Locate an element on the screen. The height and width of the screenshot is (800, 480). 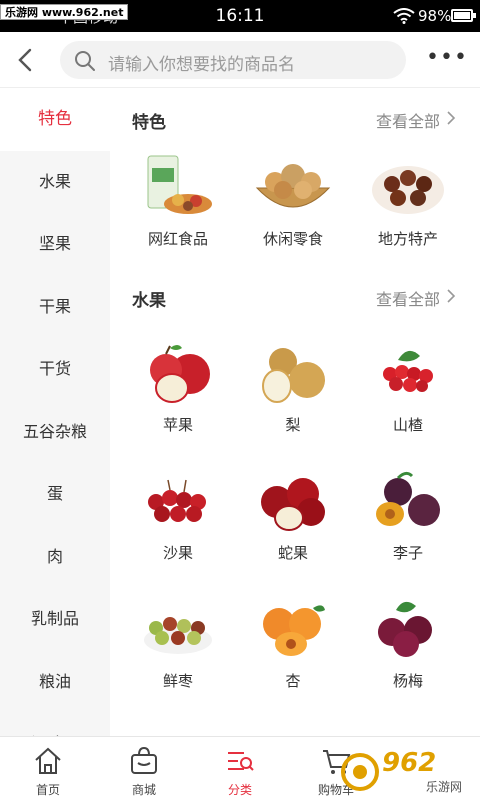
tab-category: 分类 is located at coordinates (240, 768).